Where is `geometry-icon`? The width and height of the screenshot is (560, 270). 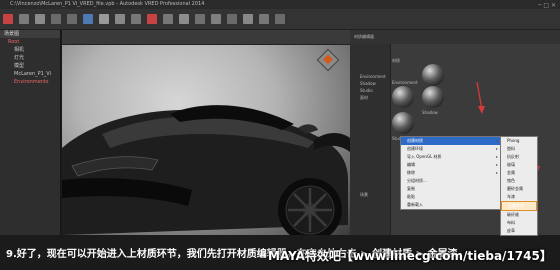 geometry-icon is located at coordinates (216, 19).